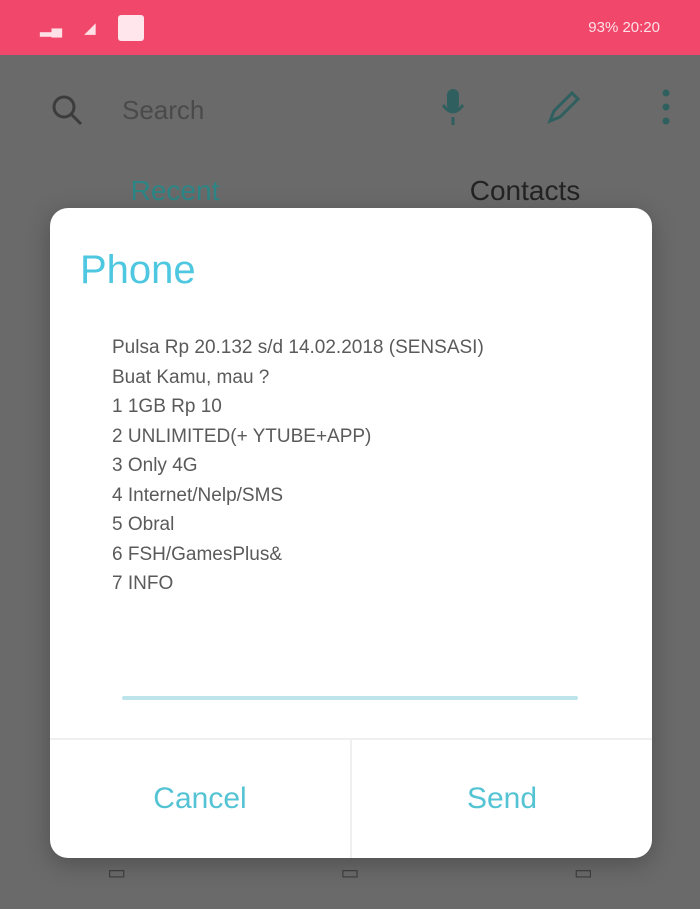 This screenshot has height=909, width=700. I want to click on bottom-item-3: ▭, so click(583, 873).